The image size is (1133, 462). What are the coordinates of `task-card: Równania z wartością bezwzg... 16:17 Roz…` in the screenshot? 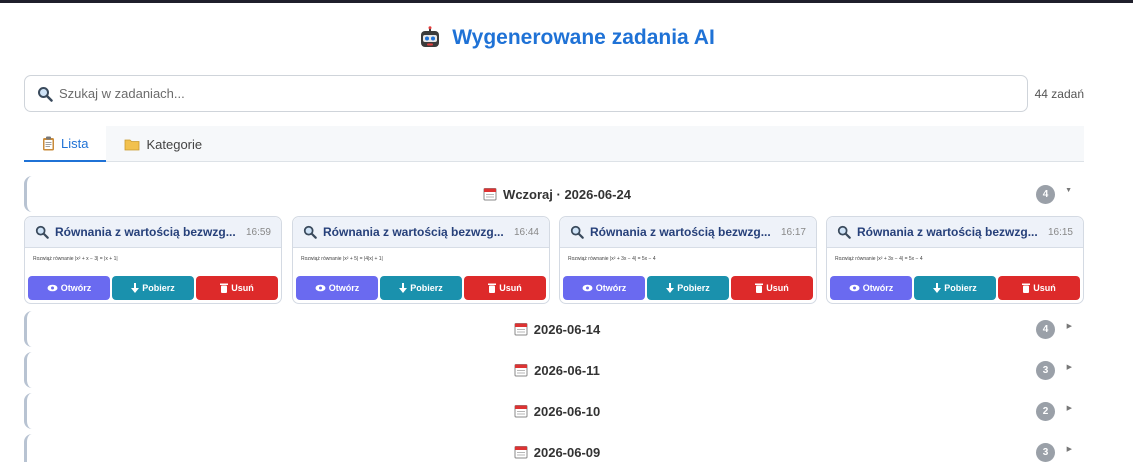 It's located at (688, 260).